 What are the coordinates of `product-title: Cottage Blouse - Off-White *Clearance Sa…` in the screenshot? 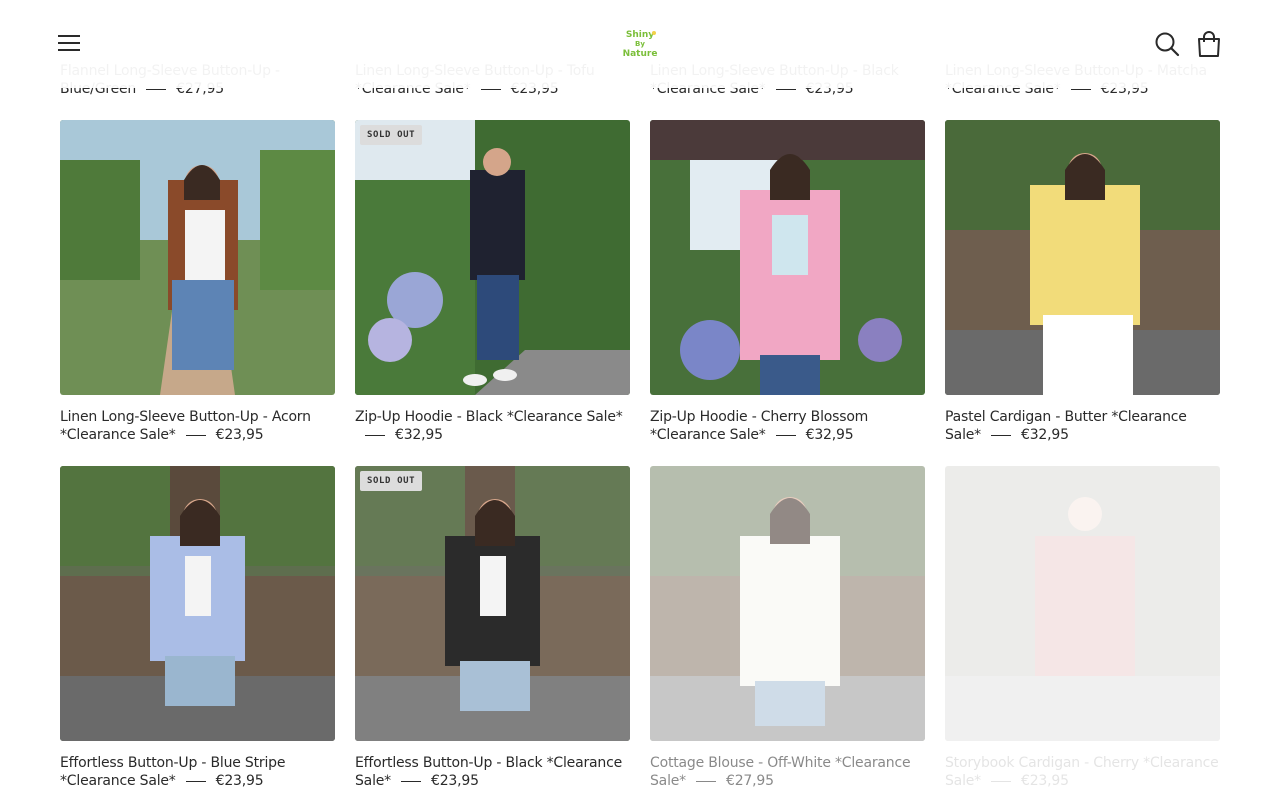 It's located at (780, 772).